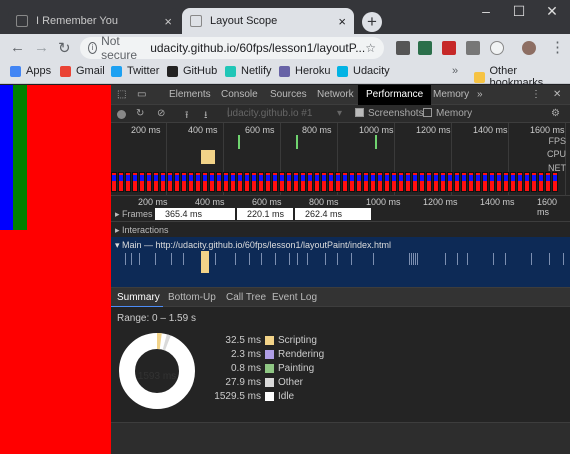 The image size is (570, 454). I want to click on record-icon, so click(121, 114).